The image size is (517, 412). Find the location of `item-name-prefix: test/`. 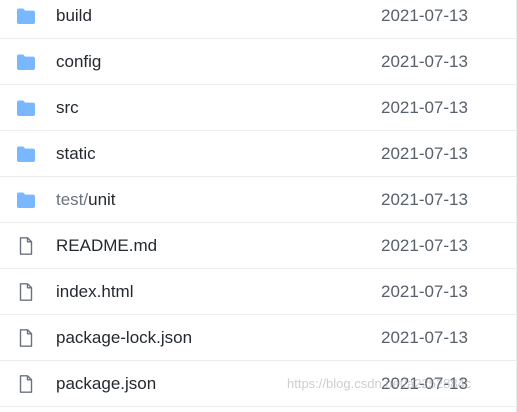

item-name-prefix: test/ is located at coordinates (72, 199).